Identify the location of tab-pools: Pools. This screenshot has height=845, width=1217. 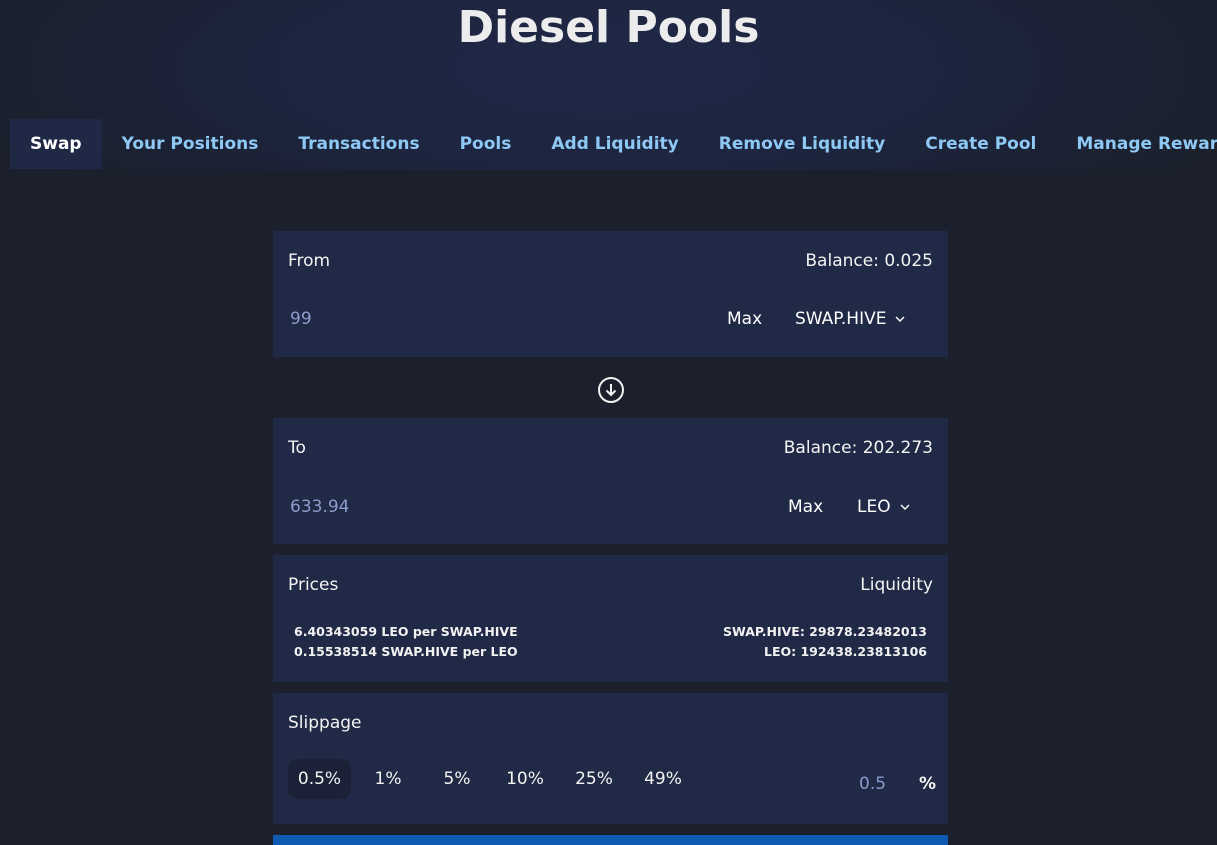
(486, 144).